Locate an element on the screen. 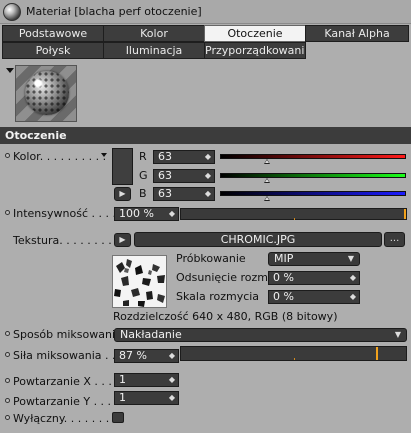 Image resolution: width=411 pixels, height=433 pixels. repeat-x-value: 1 is located at coordinates (122, 379).